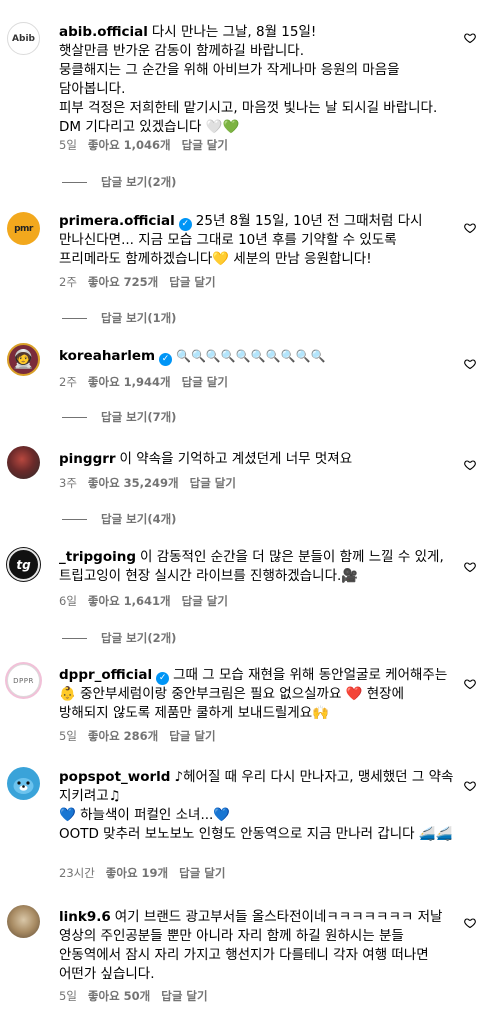 The width and height of the screenshot is (482, 1009). Describe the element at coordinates (23, 228) in the screenshot. I see `avatar: pmr` at that location.